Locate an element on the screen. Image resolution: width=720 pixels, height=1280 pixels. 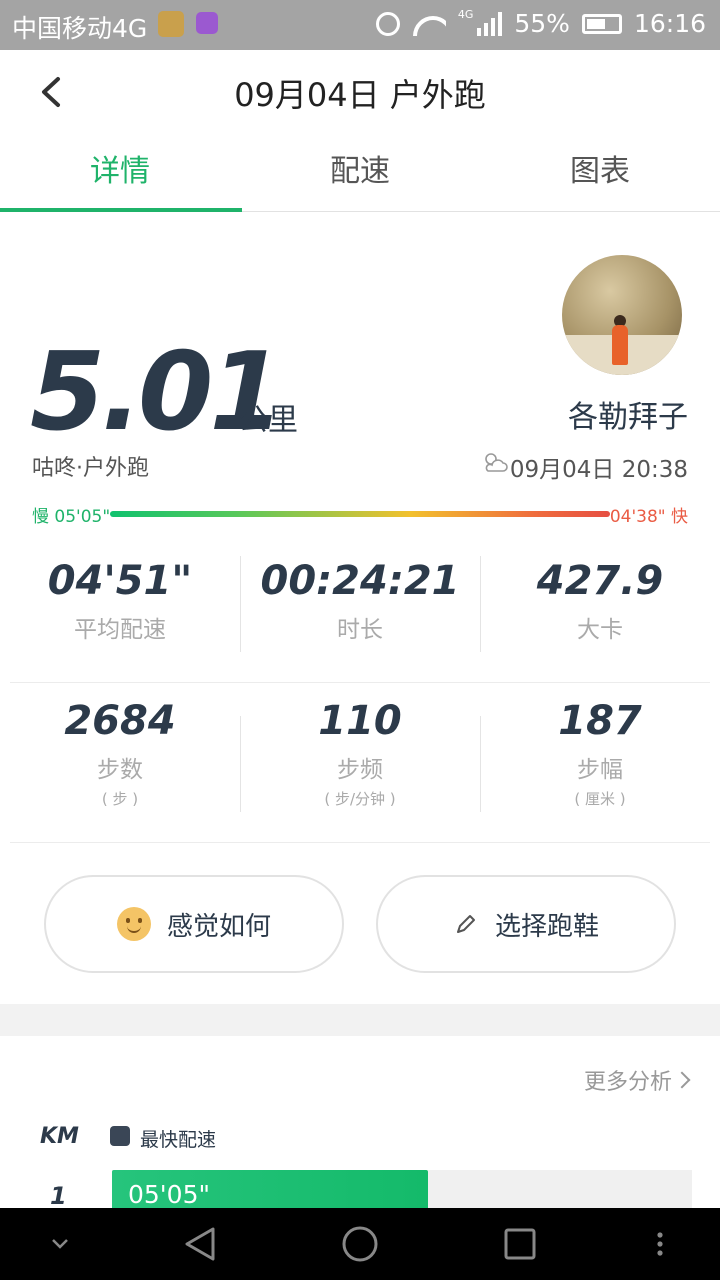
stats-row-primary: 04'51" 平均配速 00:24:21 时长 427.9 大卡 is located at coordinates (360, 605).